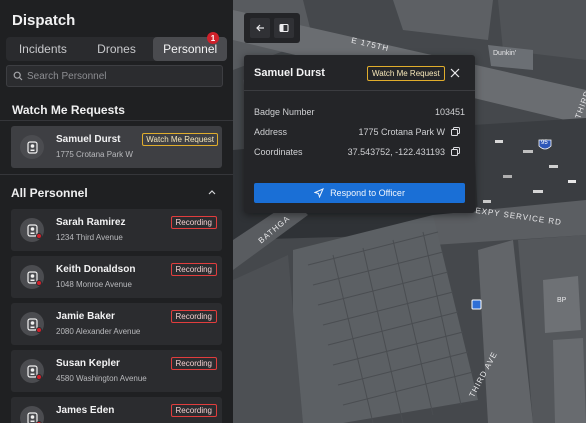 This screenshot has width=586, height=423. I want to click on search-input, so click(119, 76).